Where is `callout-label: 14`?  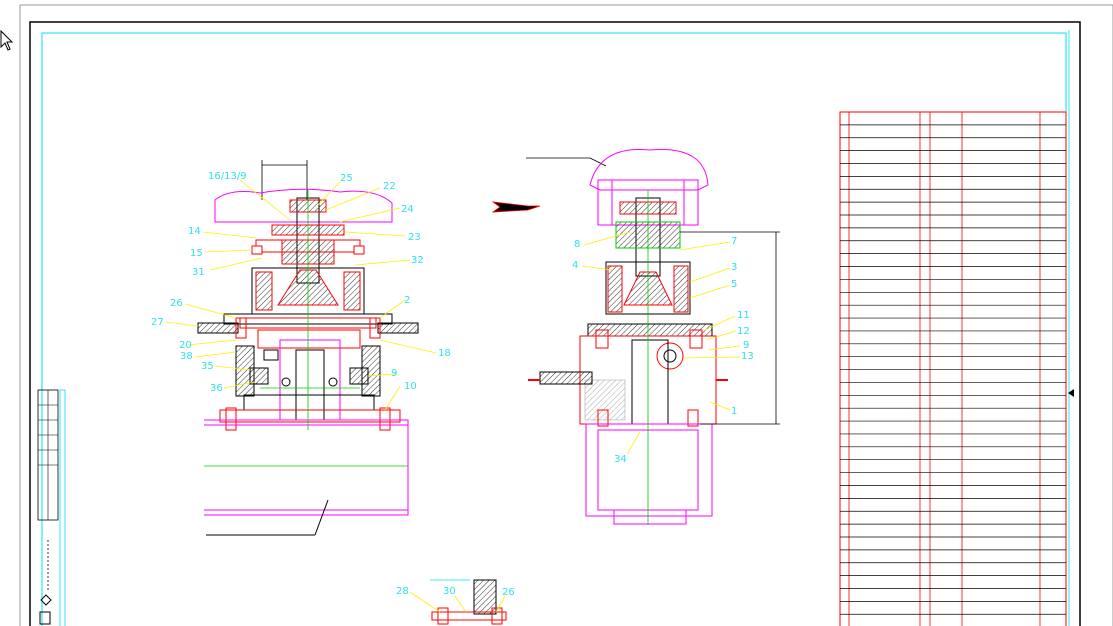
callout-label: 14 is located at coordinates (194, 231).